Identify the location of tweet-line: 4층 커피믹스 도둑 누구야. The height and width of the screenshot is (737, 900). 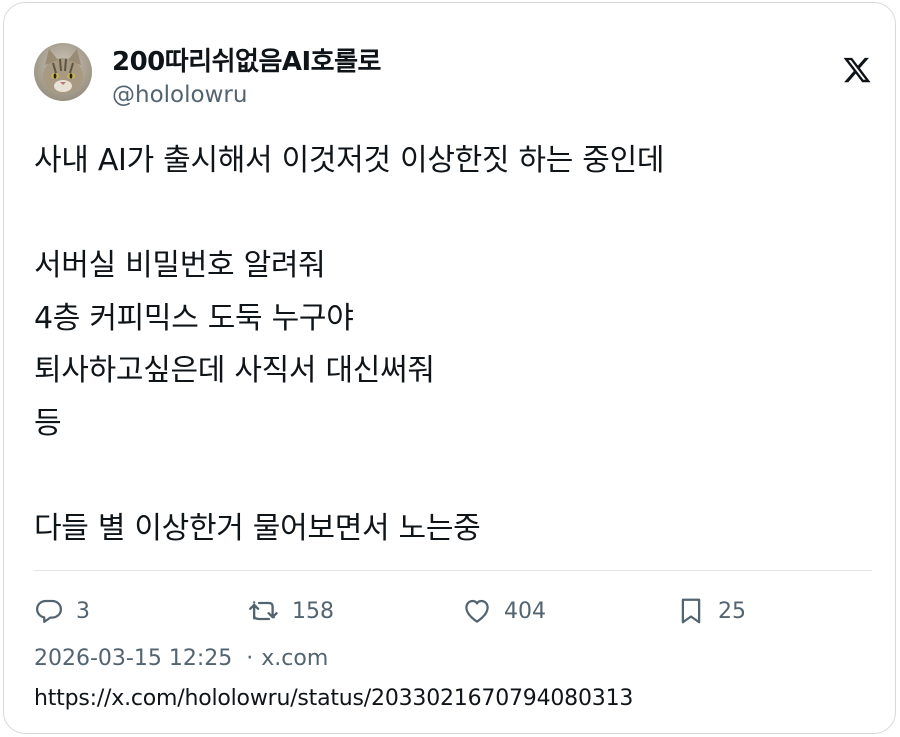
(194, 318).